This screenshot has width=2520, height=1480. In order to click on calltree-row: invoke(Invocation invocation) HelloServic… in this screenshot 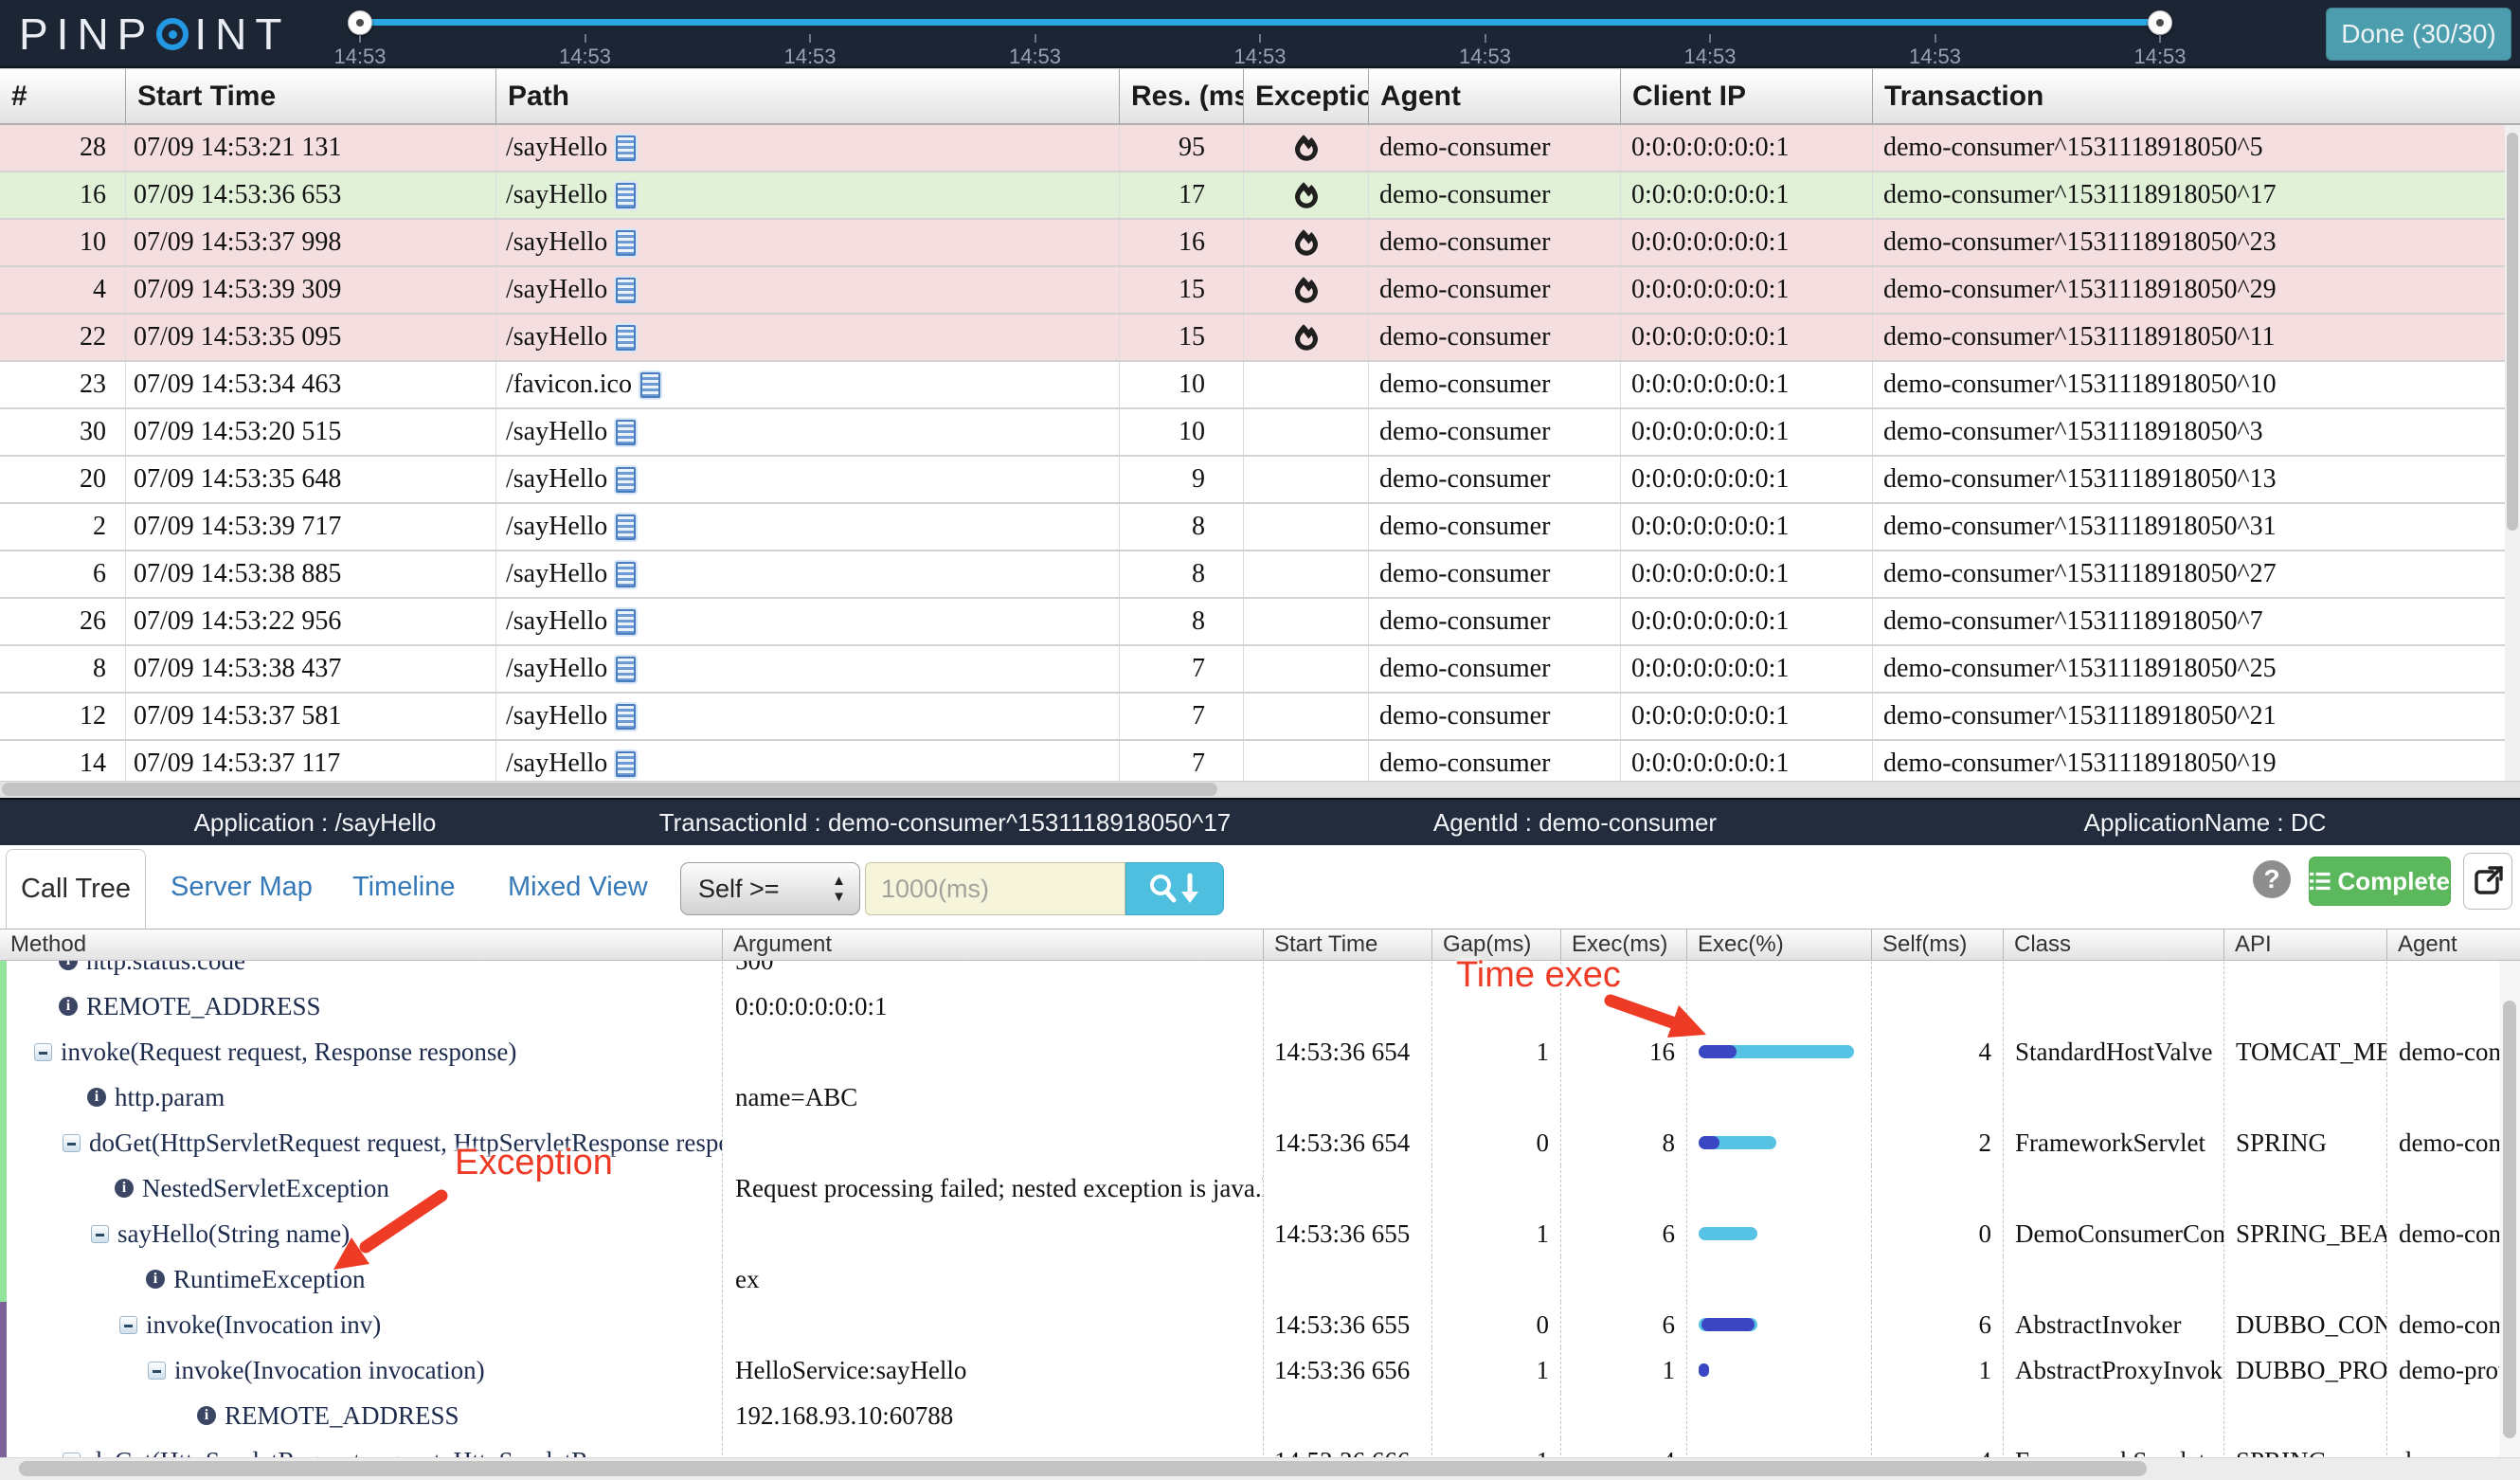, I will do `click(1260, 1370)`.